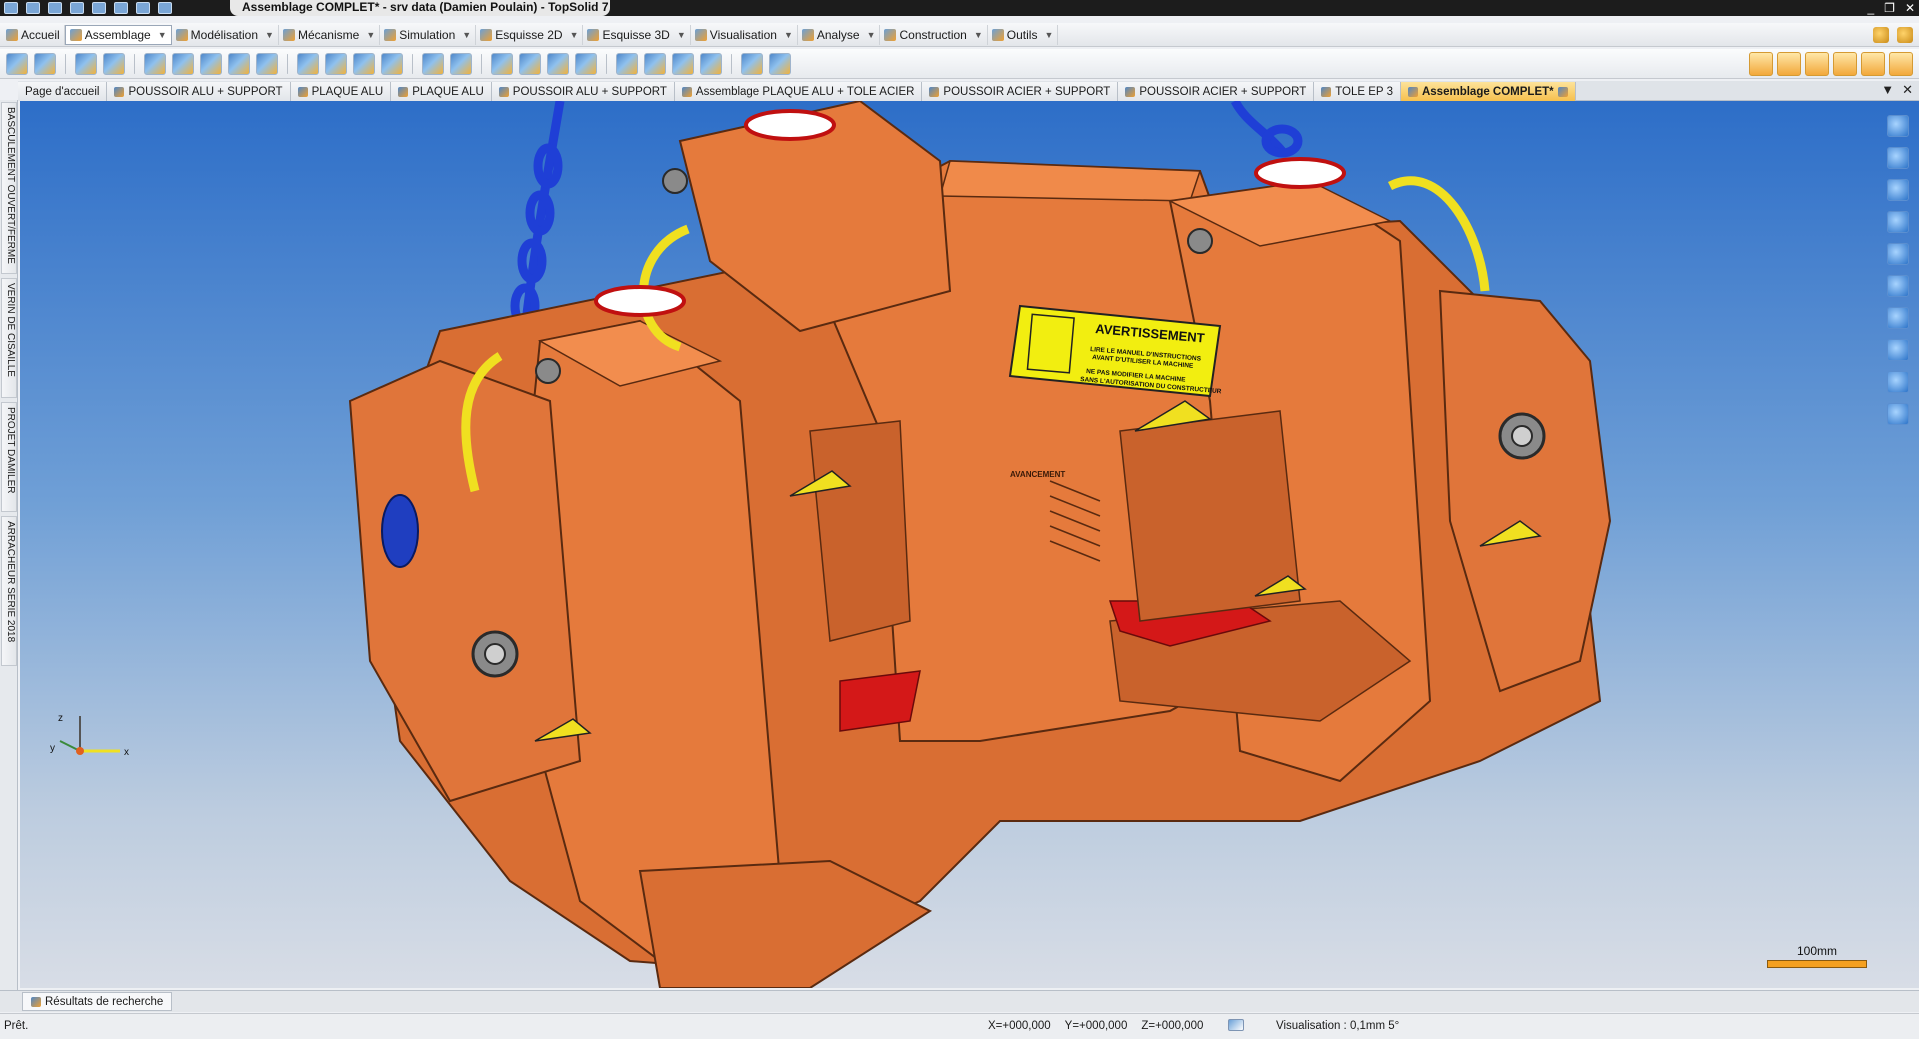 The width and height of the screenshot is (1919, 1039). What do you see at coordinates (9, 591) in the screenshot?
I see `side-tab-arracheur: ARRACHEUR SERIE 2018` at bounding box center [9, 591].